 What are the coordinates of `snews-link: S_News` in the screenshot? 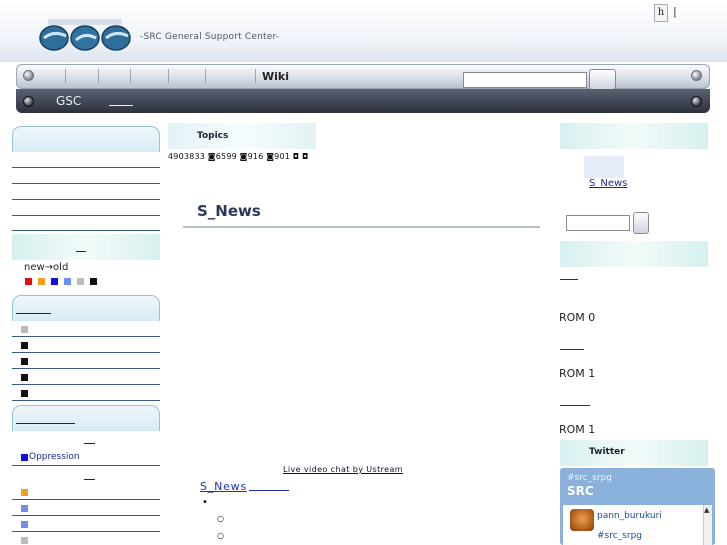 It's located at (223, 486).